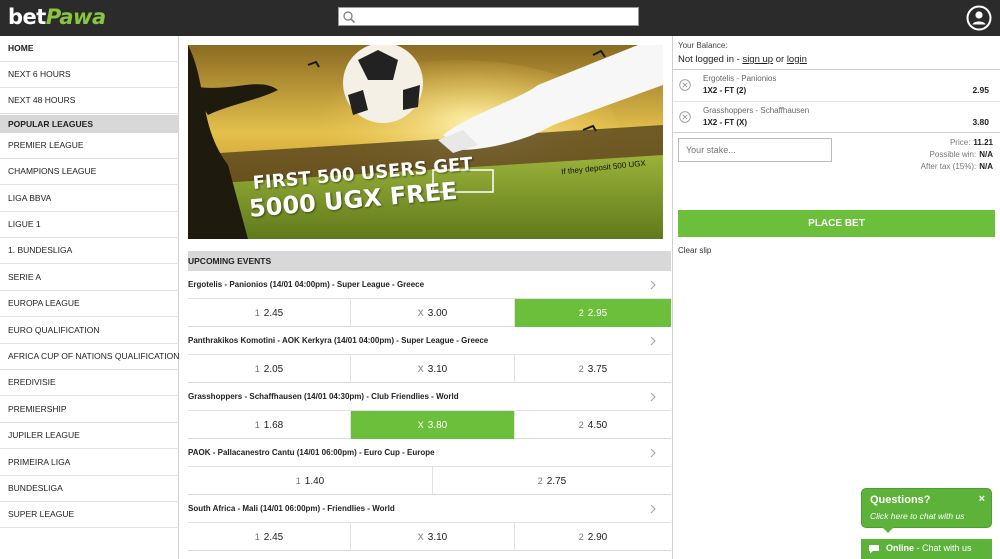  I want to click on odd-button-away: 2 4.50, so click(593, 425).